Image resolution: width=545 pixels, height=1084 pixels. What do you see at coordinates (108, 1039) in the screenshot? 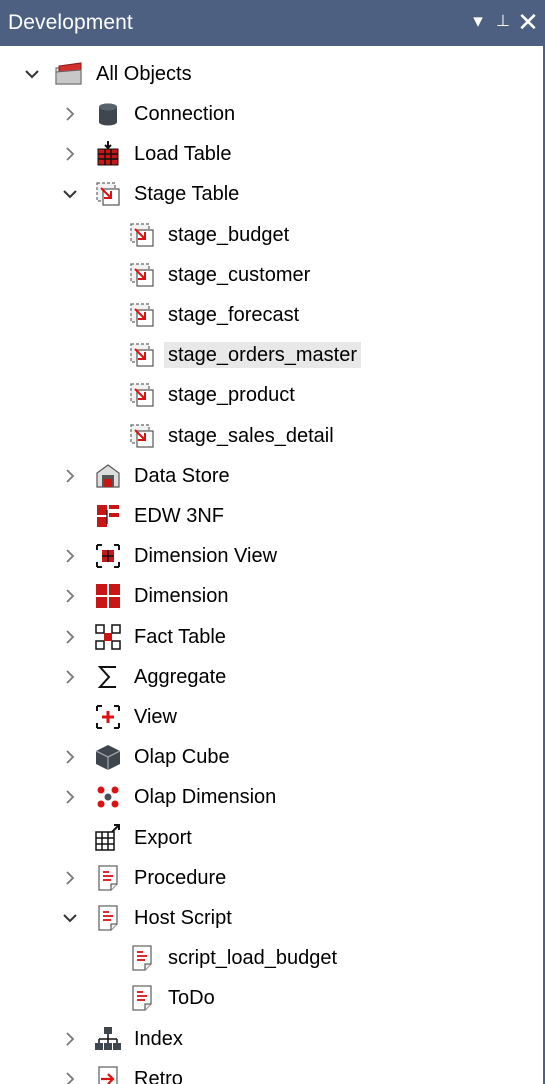
I see `index-icon` at bounding box center [108, 1039].